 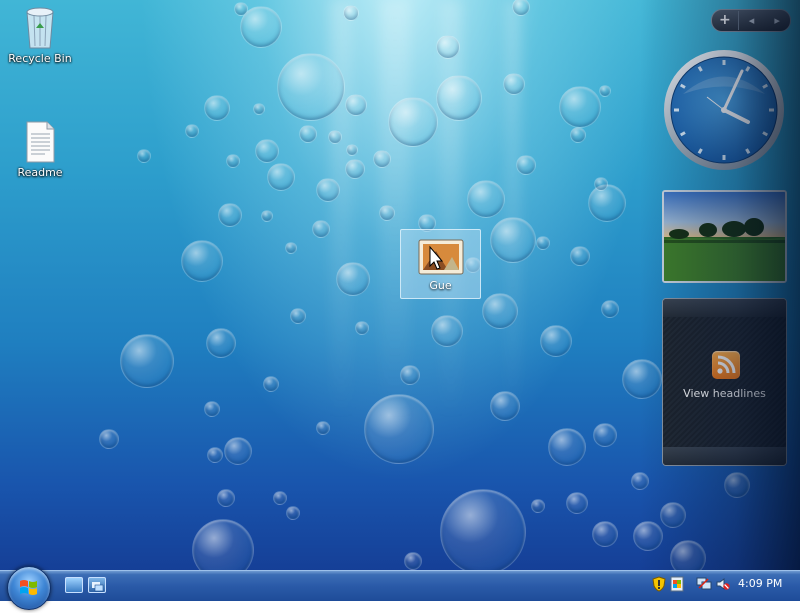 I want to click on gue-label: Gue, so click(x=440, y=285).